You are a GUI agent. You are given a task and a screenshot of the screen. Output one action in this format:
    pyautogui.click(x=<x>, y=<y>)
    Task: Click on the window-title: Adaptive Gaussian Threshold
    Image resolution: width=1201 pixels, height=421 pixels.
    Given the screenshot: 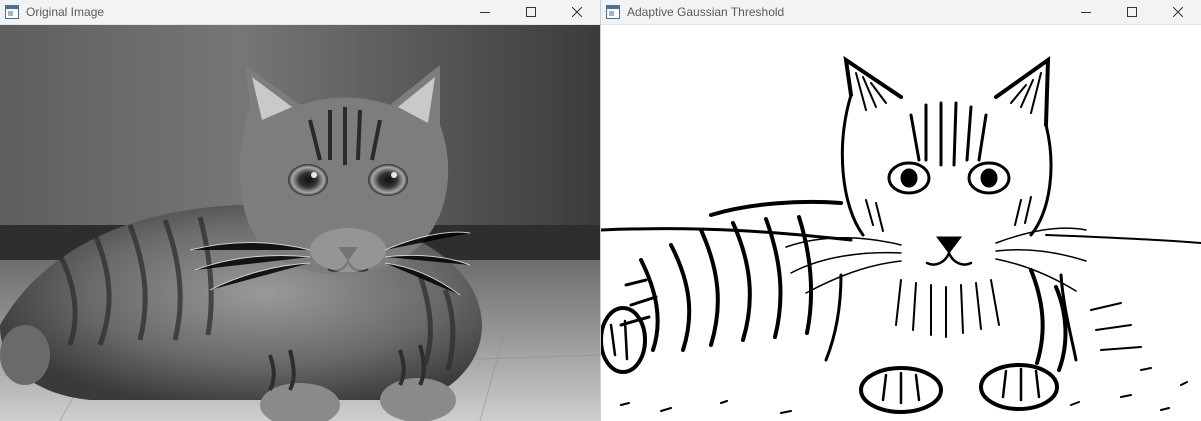 What is the action you would take?
    pyautogui.click(x=706, y=12)
    